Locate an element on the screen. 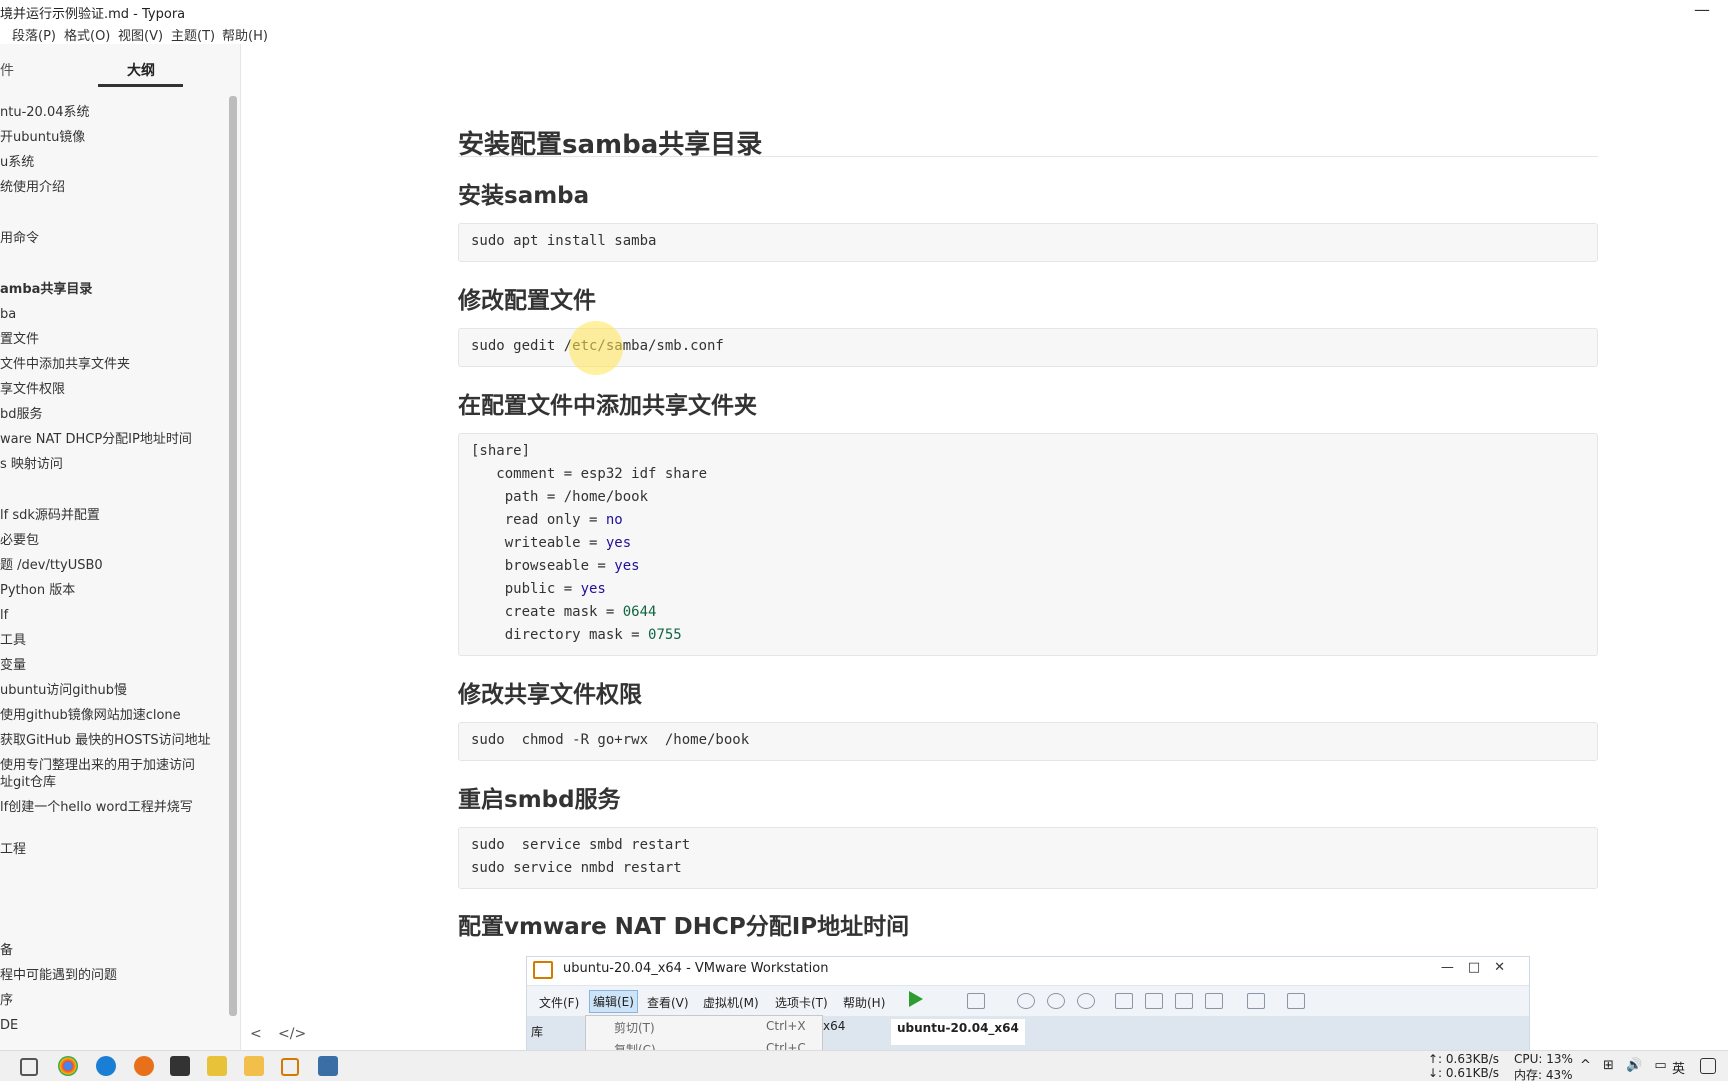  ime-indicator: 英 is located at coordinates (1680, 1067).